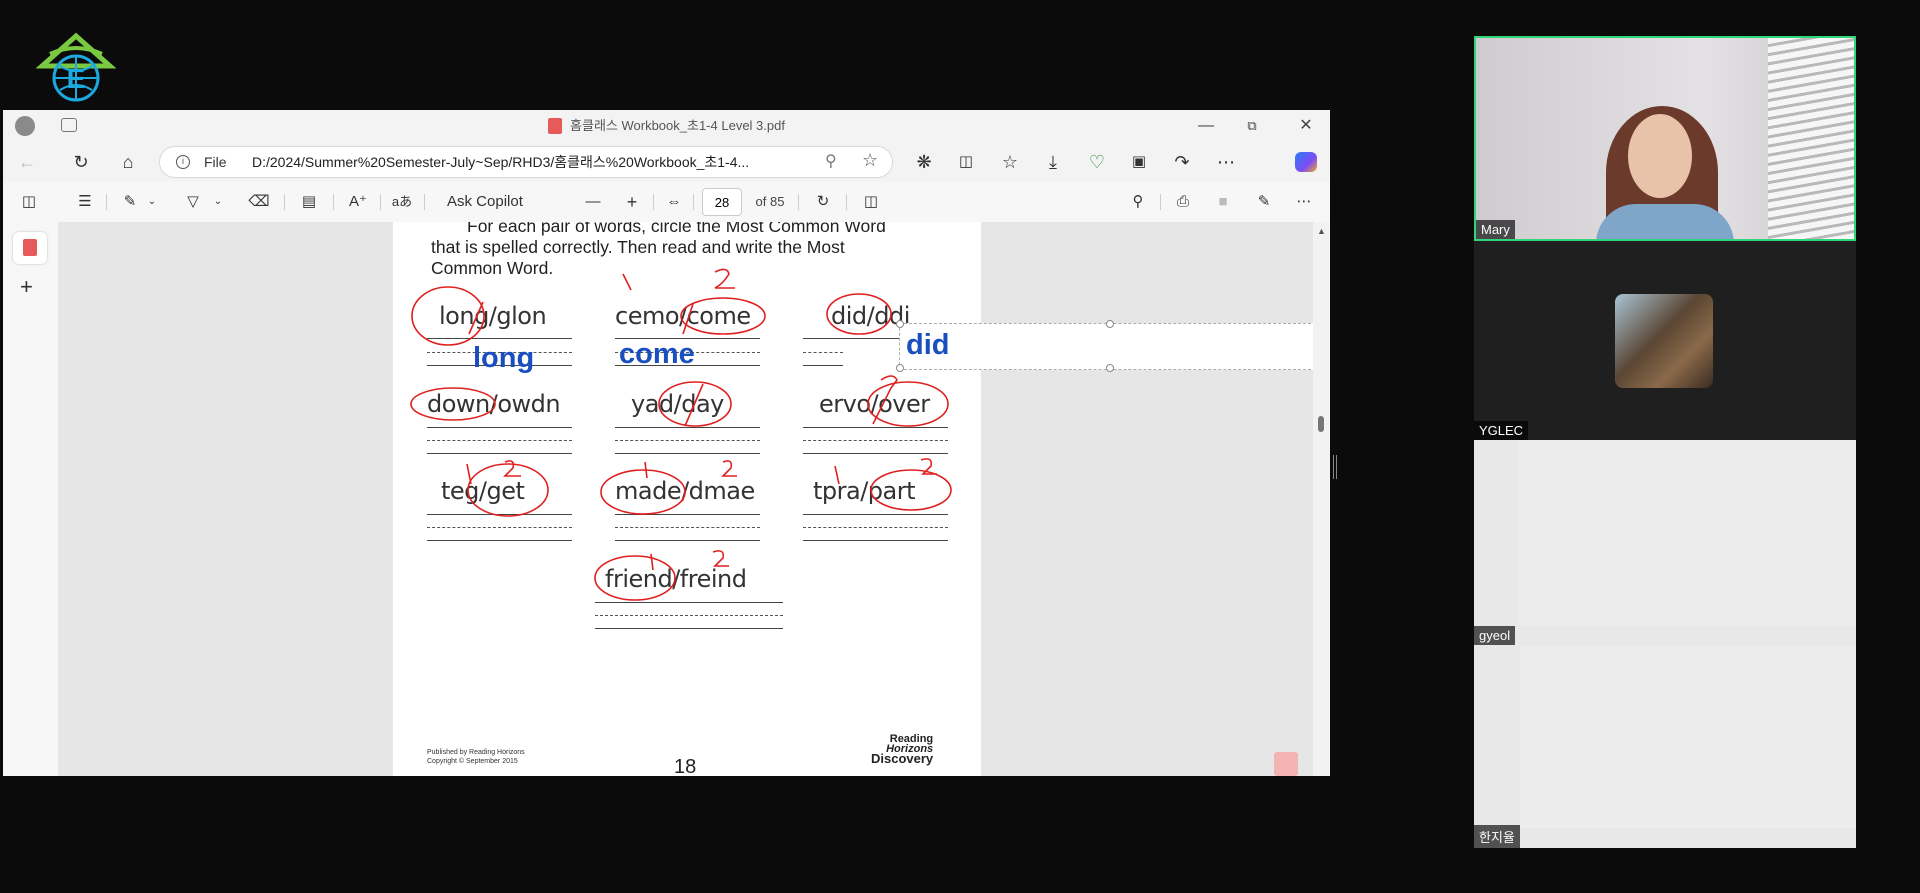 Image resolution: width=1920 pixels, height=893 pixels. I want to click on title-bar: 홈클래스 Workbook_초1-4 Level 3.pdf — ⧉ ✕, so click(666, 126).